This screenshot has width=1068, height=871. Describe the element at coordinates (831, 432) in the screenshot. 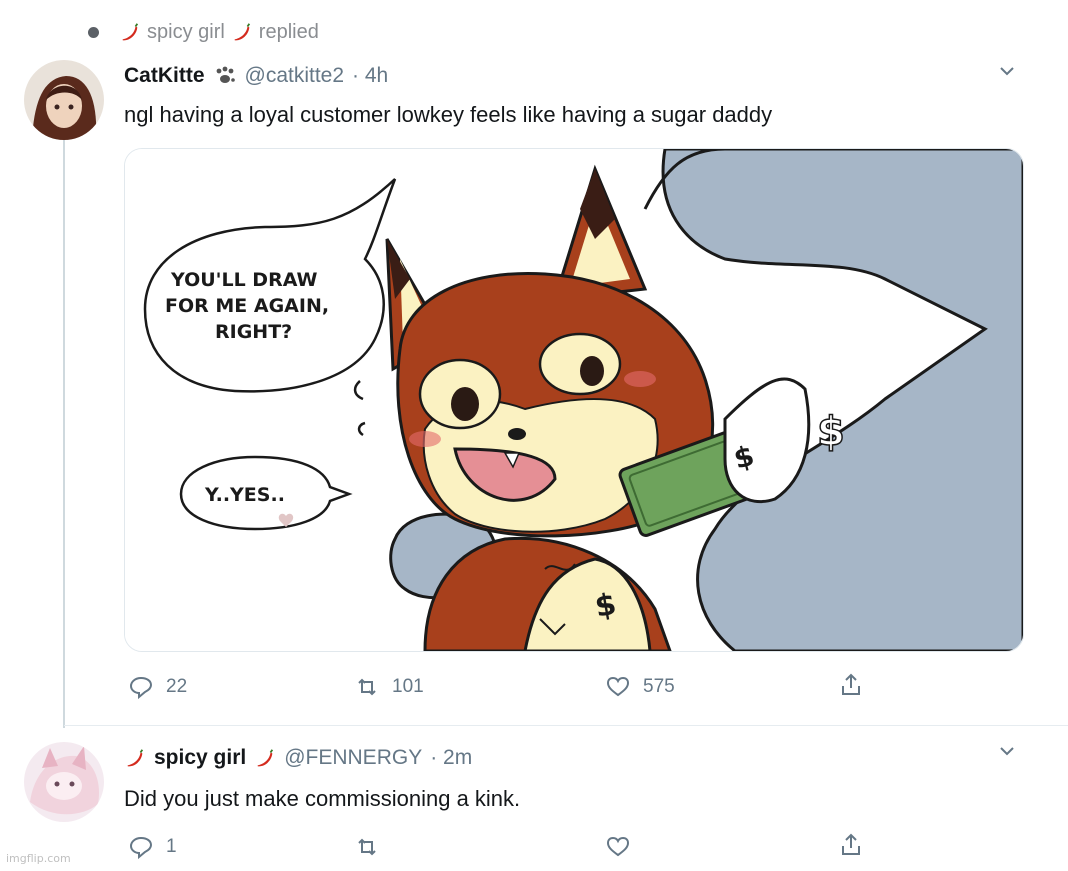

I see `dollar-sign: $` at that location.